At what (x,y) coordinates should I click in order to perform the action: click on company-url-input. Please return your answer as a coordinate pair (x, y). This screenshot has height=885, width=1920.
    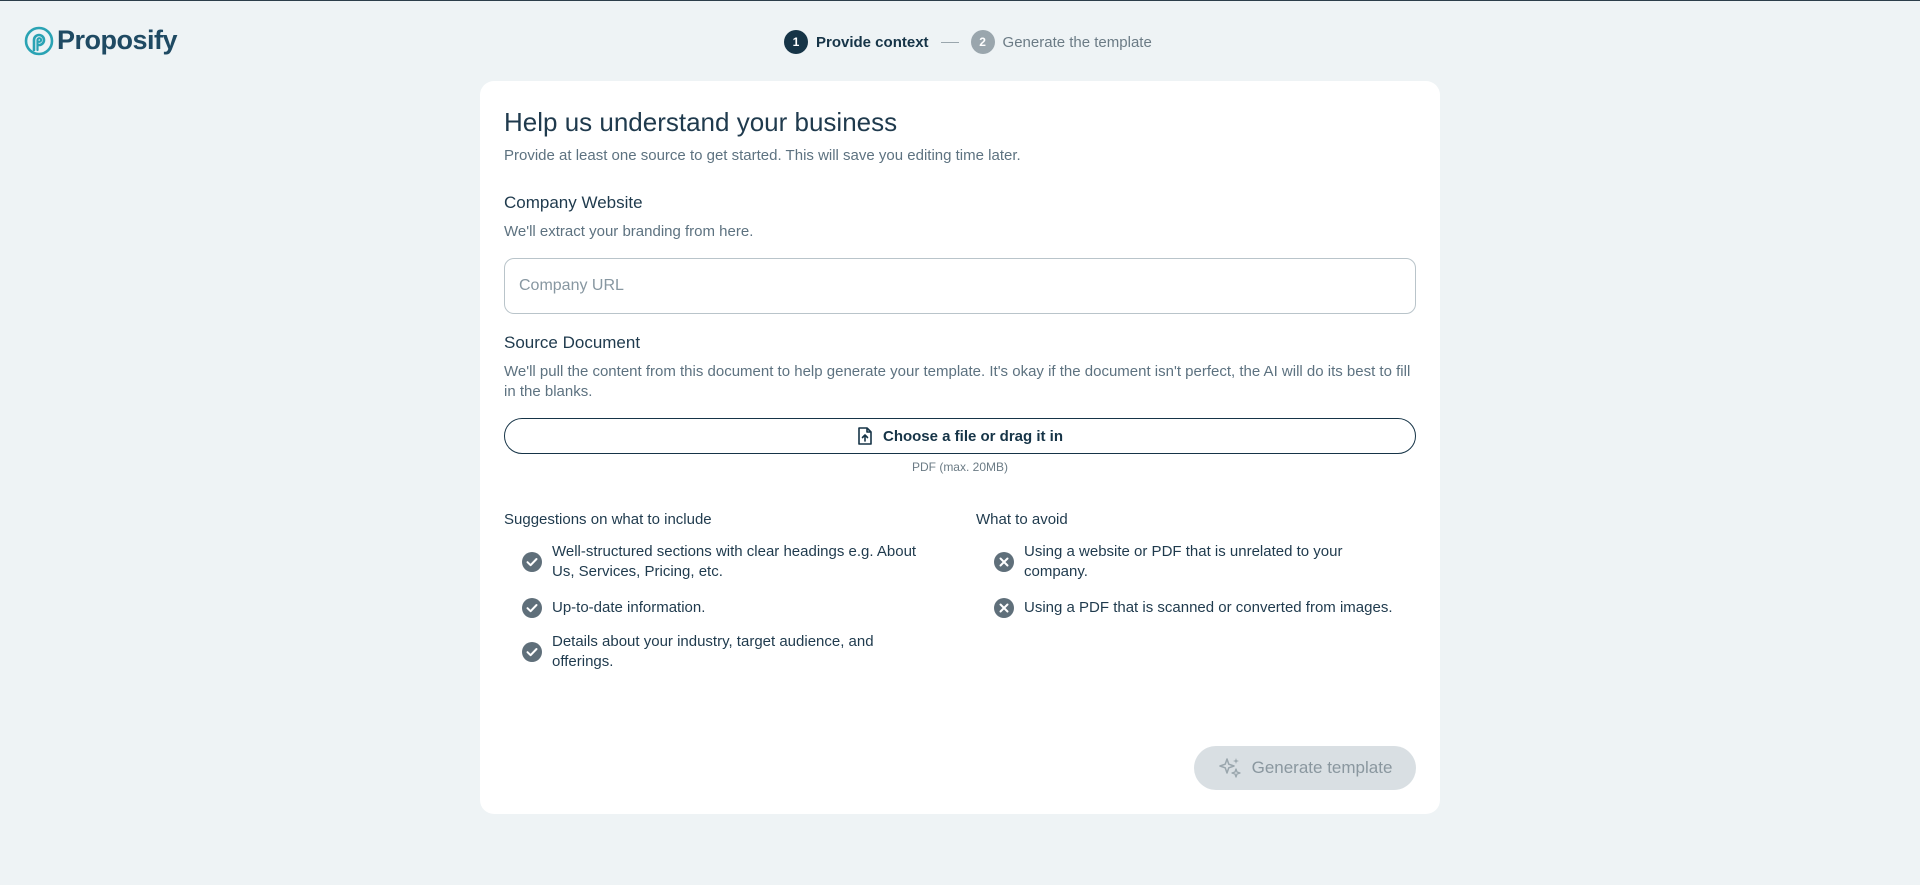
    Looking at the image, I should click on (960, 286).